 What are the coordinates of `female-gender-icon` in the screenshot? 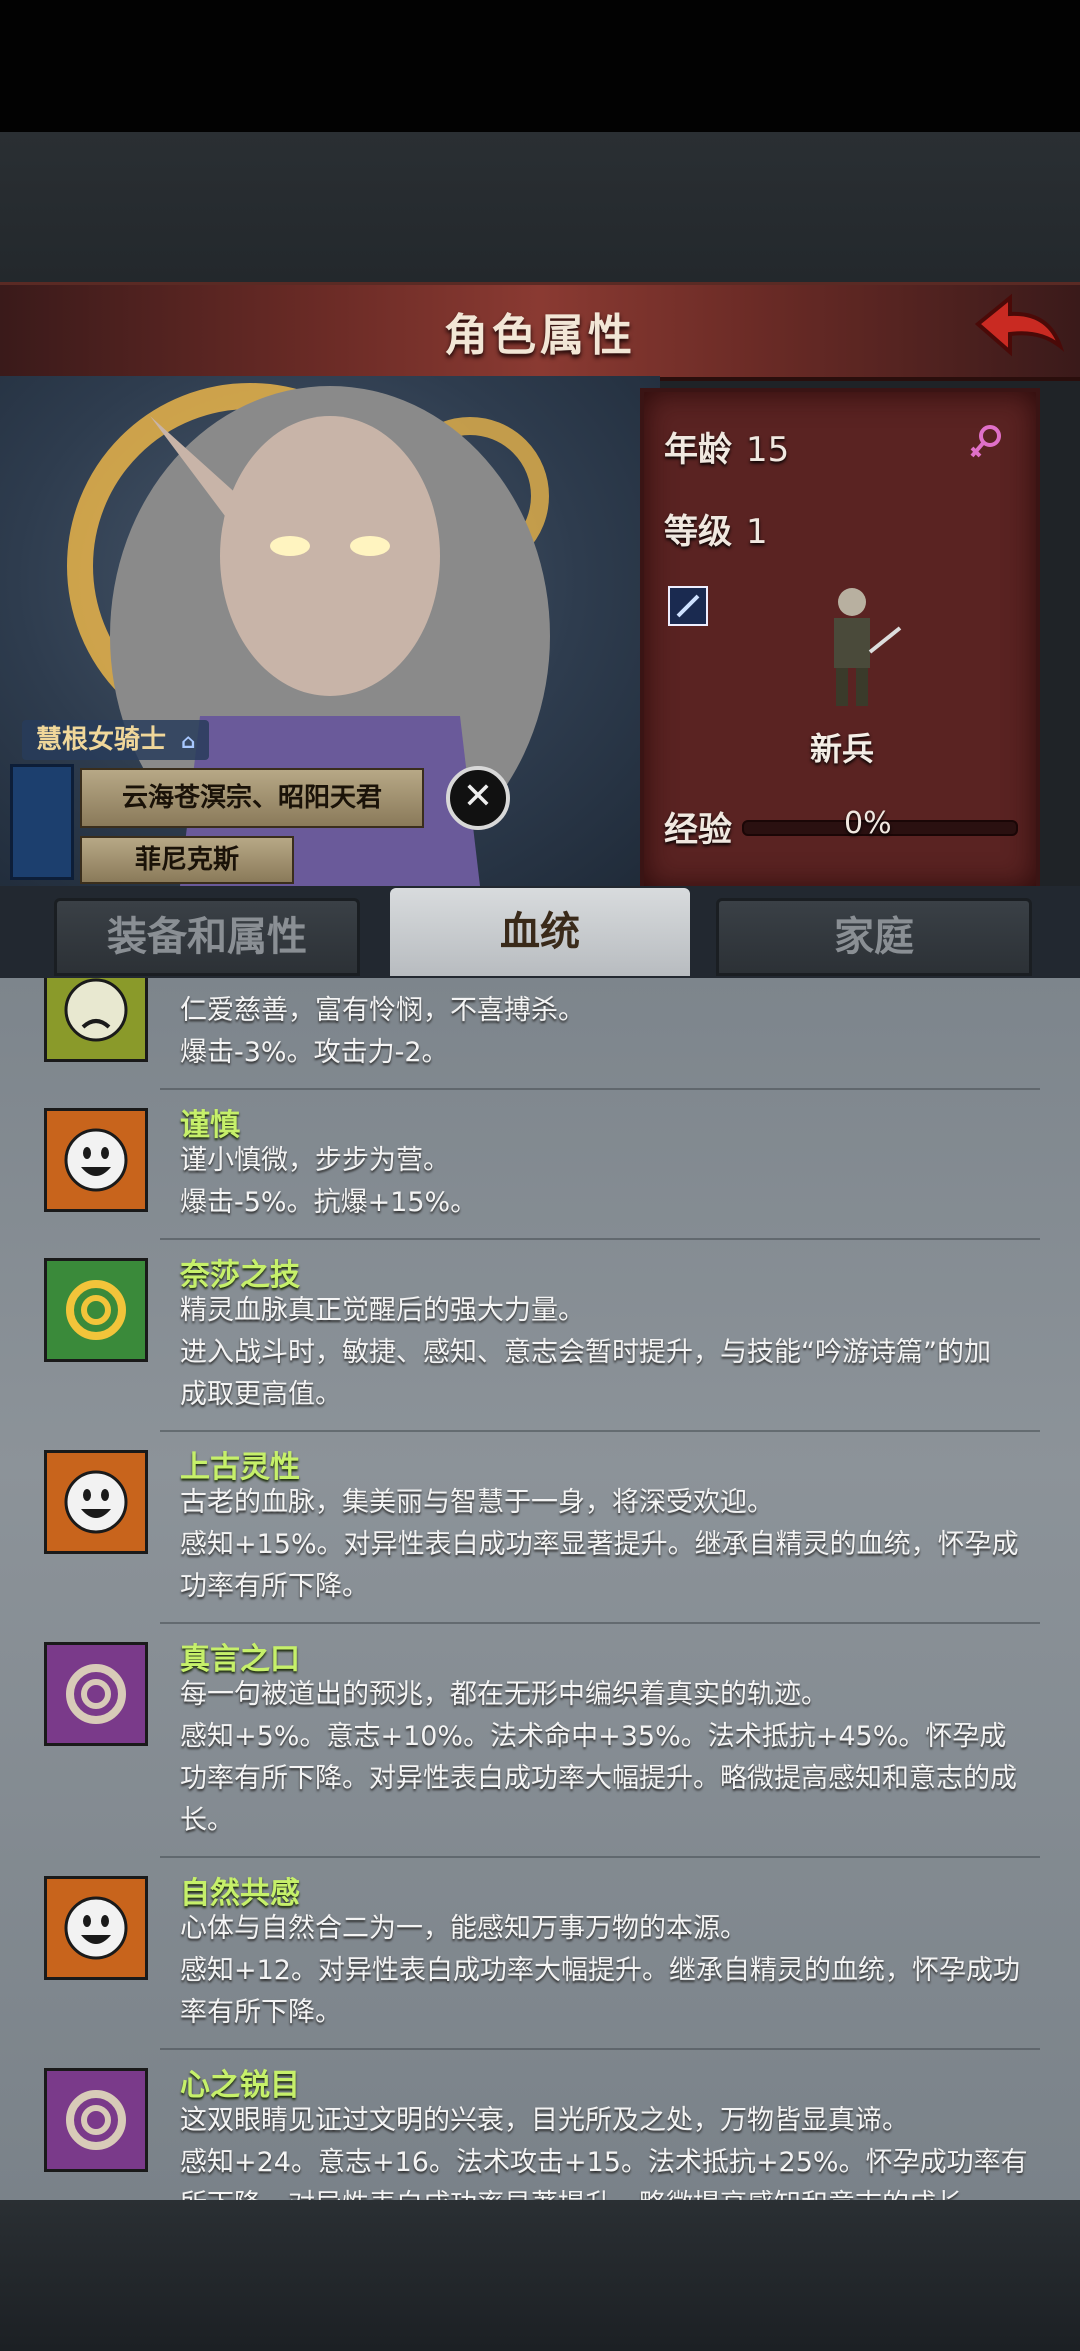 It's located at (985, 441).